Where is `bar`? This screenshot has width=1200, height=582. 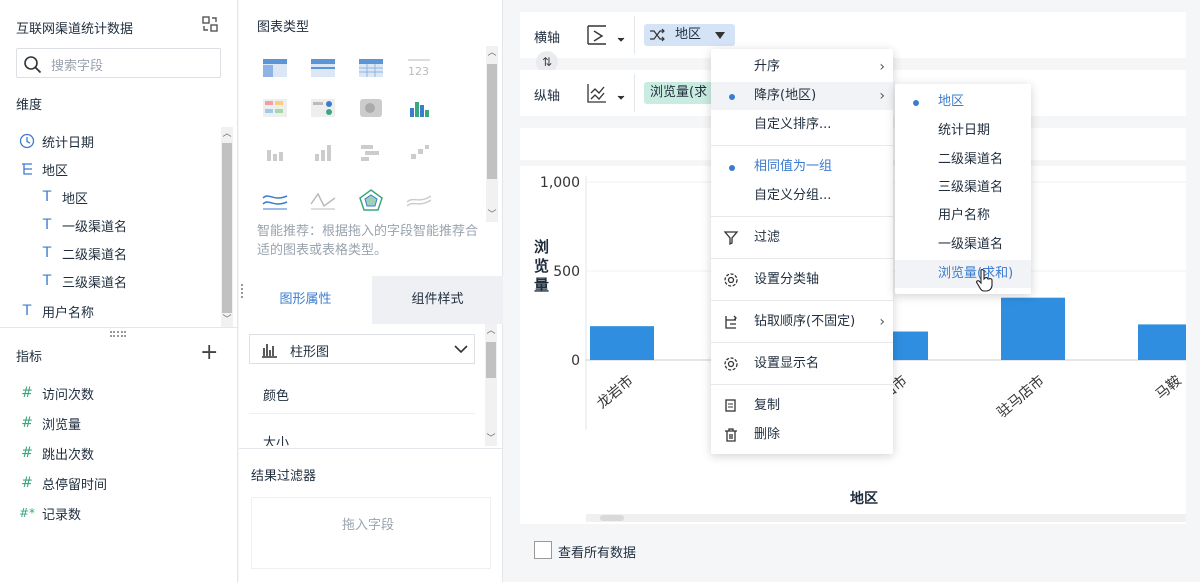
bar is located at coordinates (1033, 328).